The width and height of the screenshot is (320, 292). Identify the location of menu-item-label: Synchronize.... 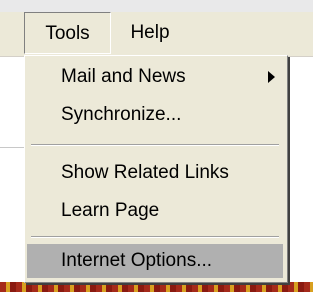
(121, 114).